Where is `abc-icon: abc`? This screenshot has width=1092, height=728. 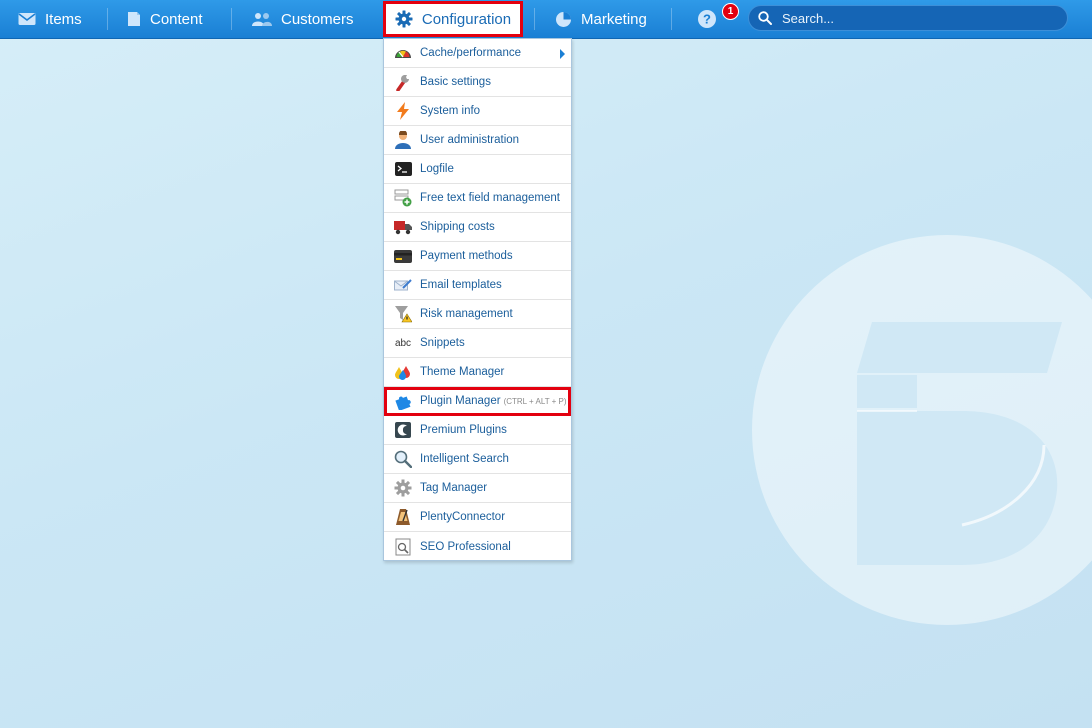 abc-icon: abc is located at coordinates (403, 343).